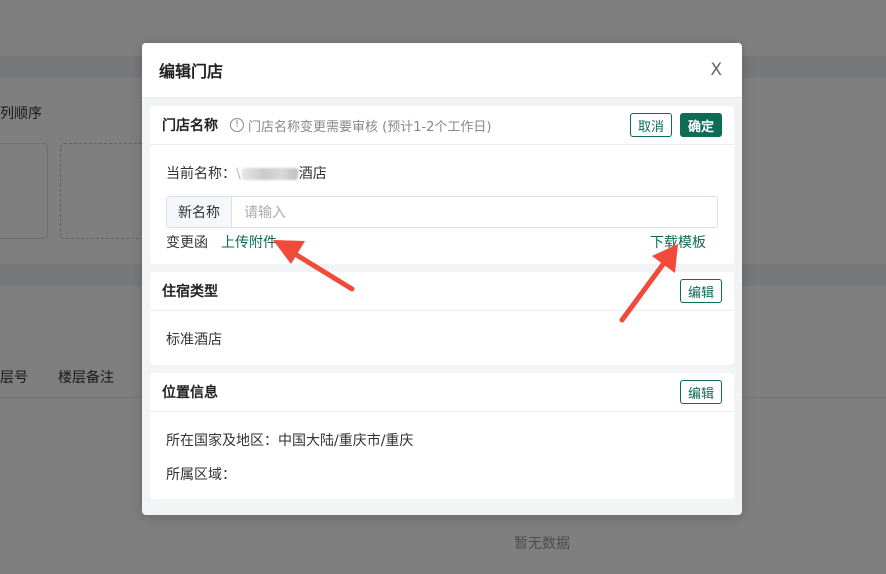  I want to click on current-name-suffix: 酒店, so click(312, 174).